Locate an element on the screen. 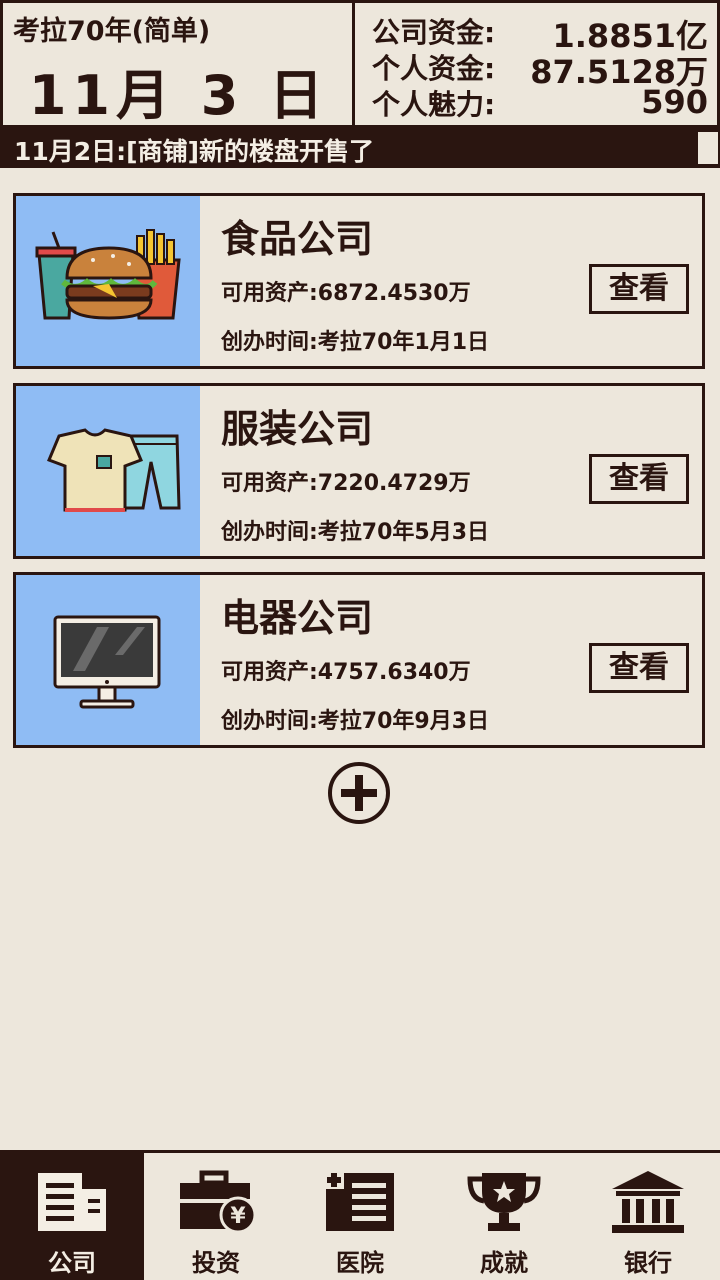 The height and width of the screenshot is (1280, 720). company-card-clothing: 服装公司 可用资产:7220.4729万 创办时间:考拉70年5月3日 查看 is located at coordinates (359, 471).